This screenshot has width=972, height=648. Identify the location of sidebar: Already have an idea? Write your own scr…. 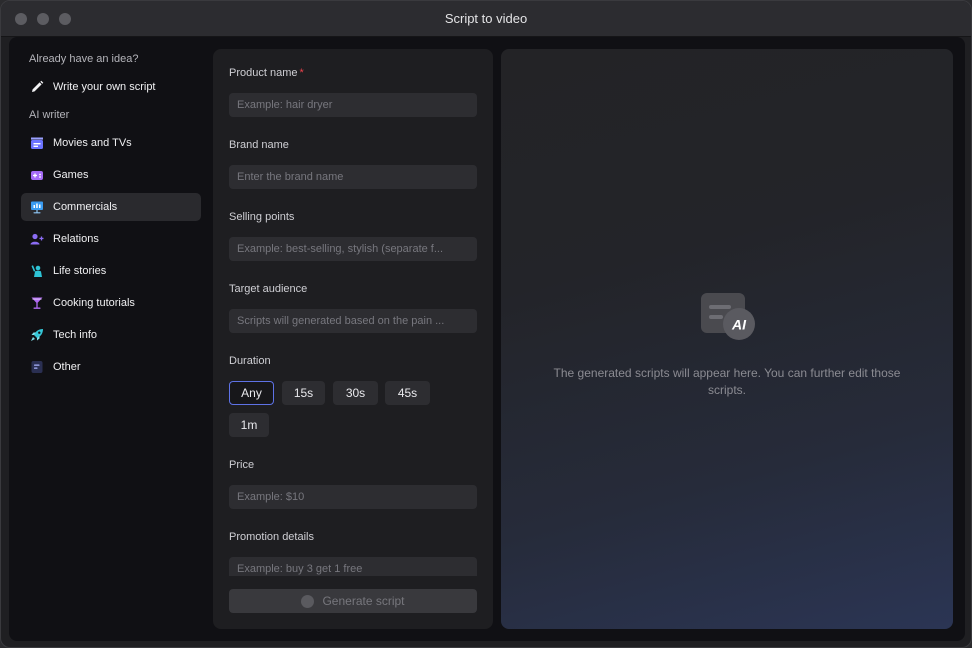
(111, 217).